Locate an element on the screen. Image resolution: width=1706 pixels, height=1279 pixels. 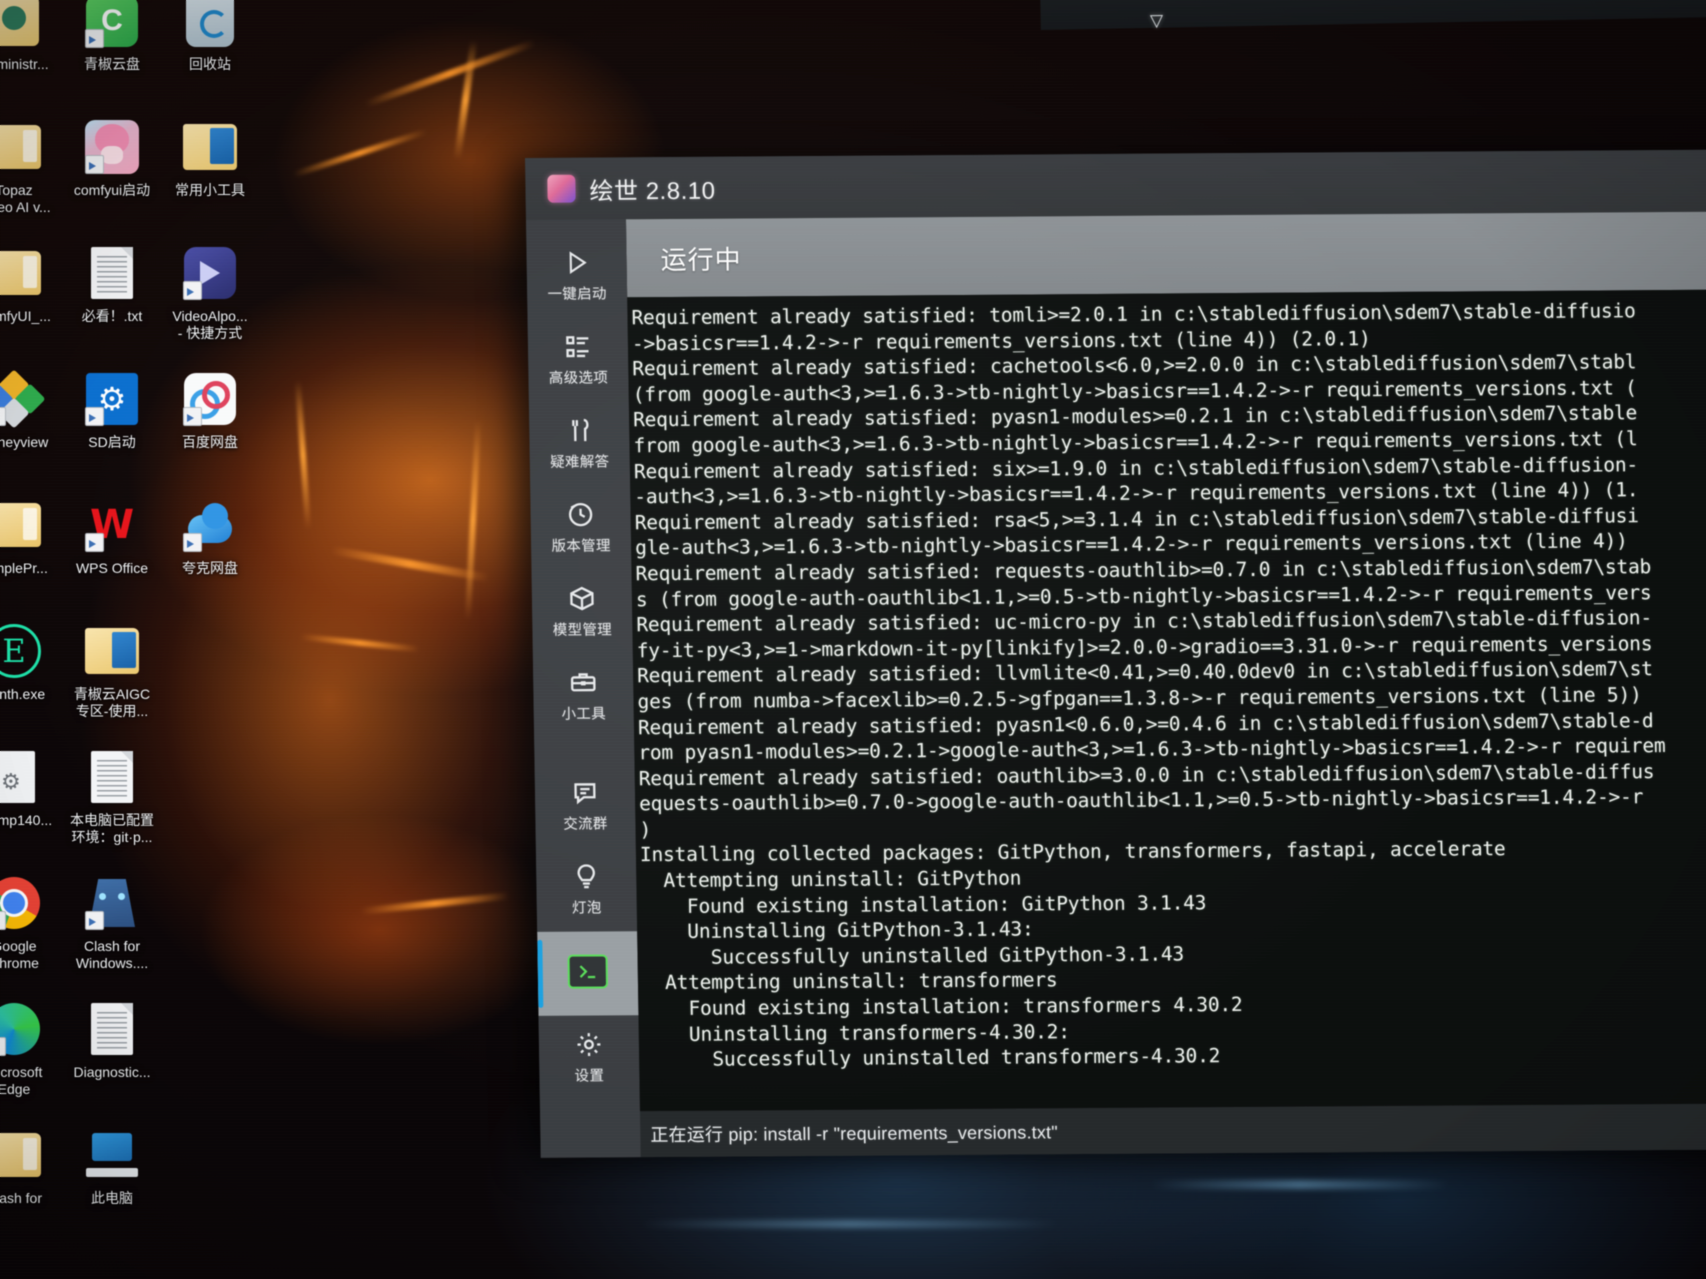
sidebar-item-lightbulb: 灯泡 is located at coordinates (586, 889).